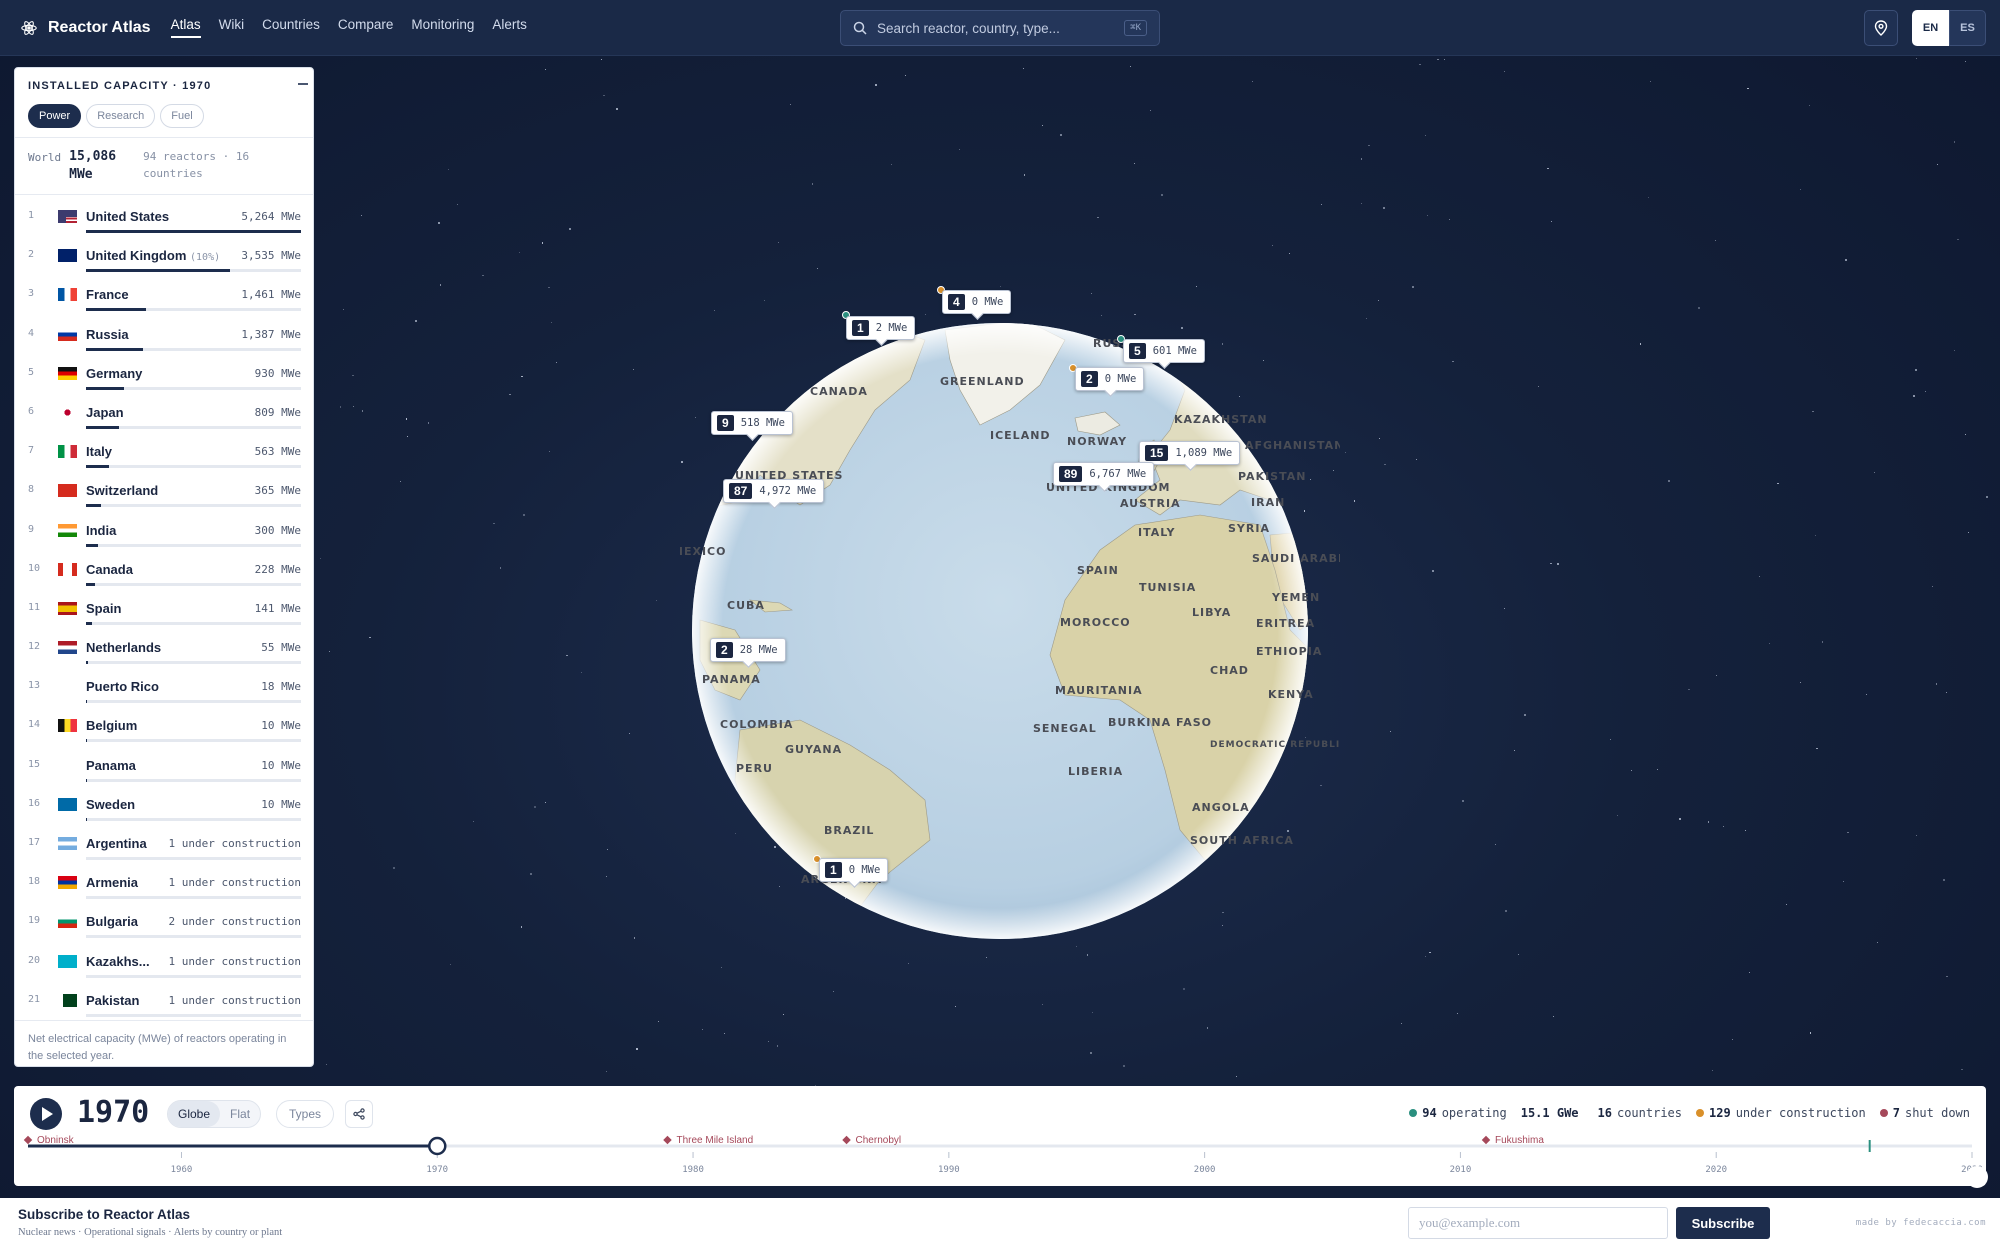  What do you see at coordinates (164, 923) in the screenshot?
I see `country-row: 19 Bulgaria 2 under construction` at bounding box center [164, 923].